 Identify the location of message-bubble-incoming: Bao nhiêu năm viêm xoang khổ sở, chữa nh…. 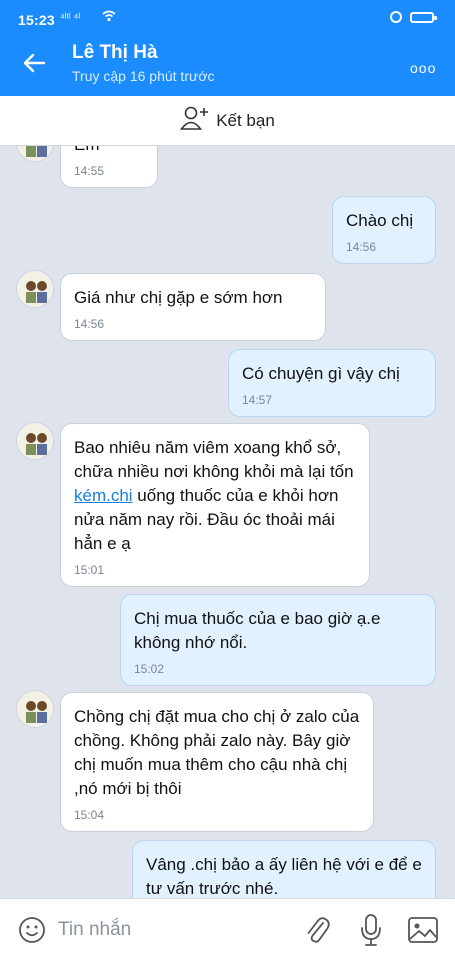
(215, 505).